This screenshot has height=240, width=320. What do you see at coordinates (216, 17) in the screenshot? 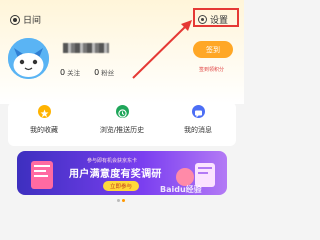
I see `annotation-highlight-box` at bounding box center [216, 17].